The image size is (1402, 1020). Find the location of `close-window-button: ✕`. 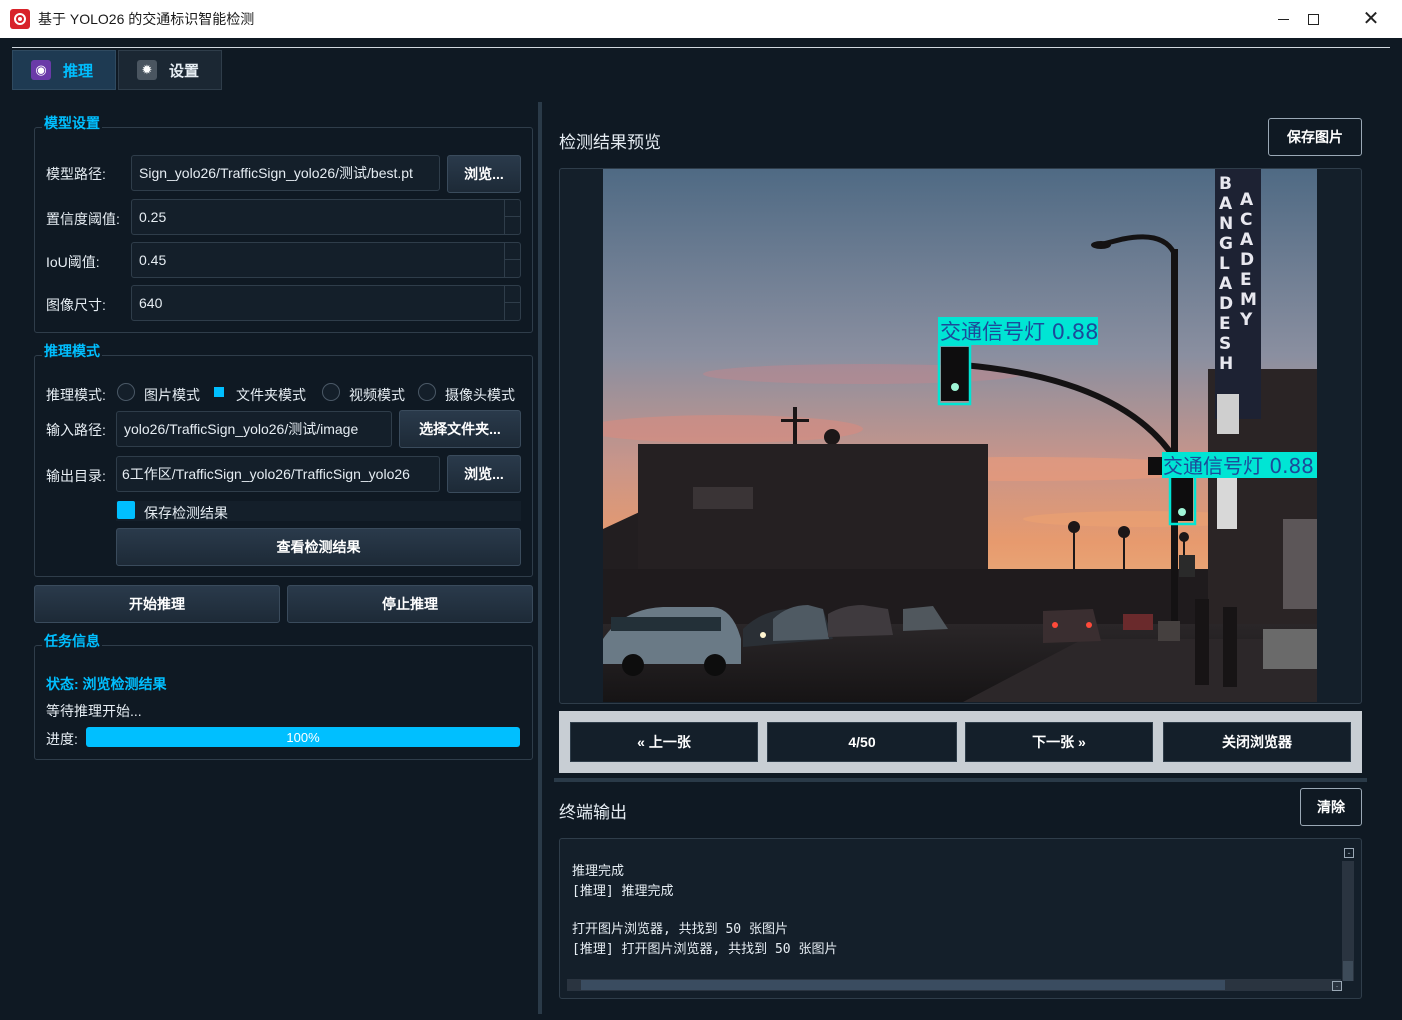

close-window-button: ✕ is located at coordinates (1371, 19).